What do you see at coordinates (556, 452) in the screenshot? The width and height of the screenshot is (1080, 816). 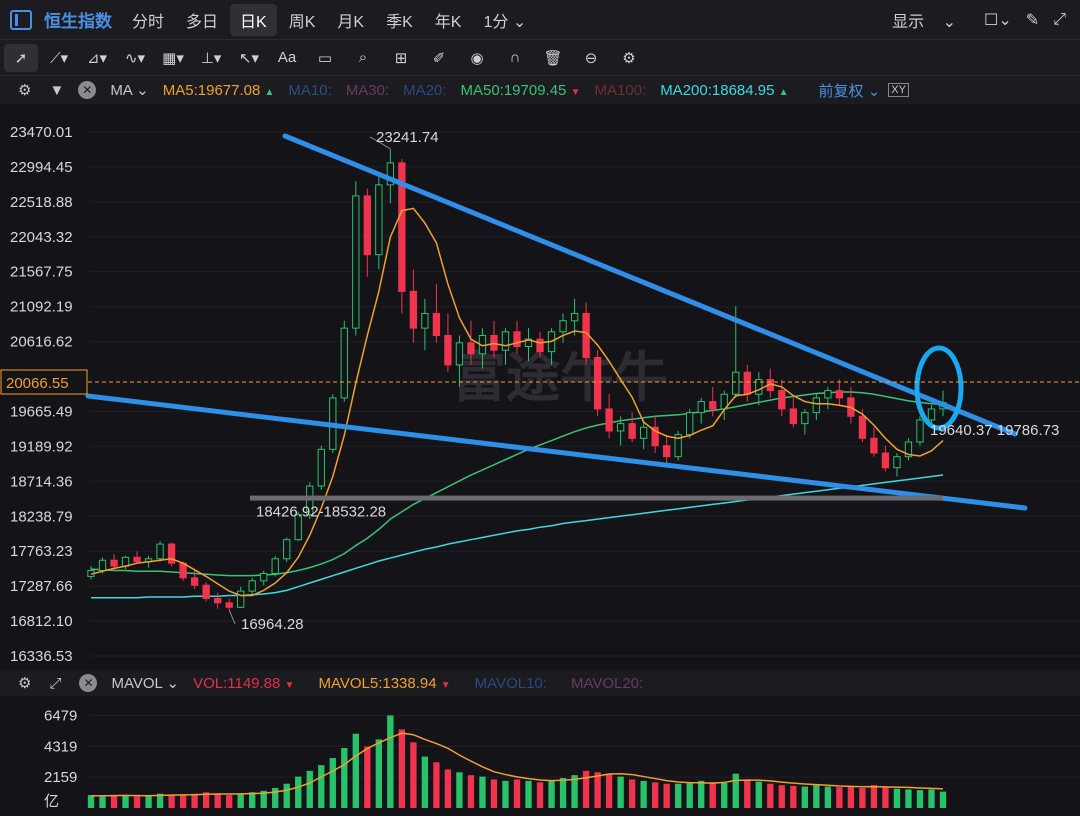 I see `lower-trendline` at bounding box center [556, 452].